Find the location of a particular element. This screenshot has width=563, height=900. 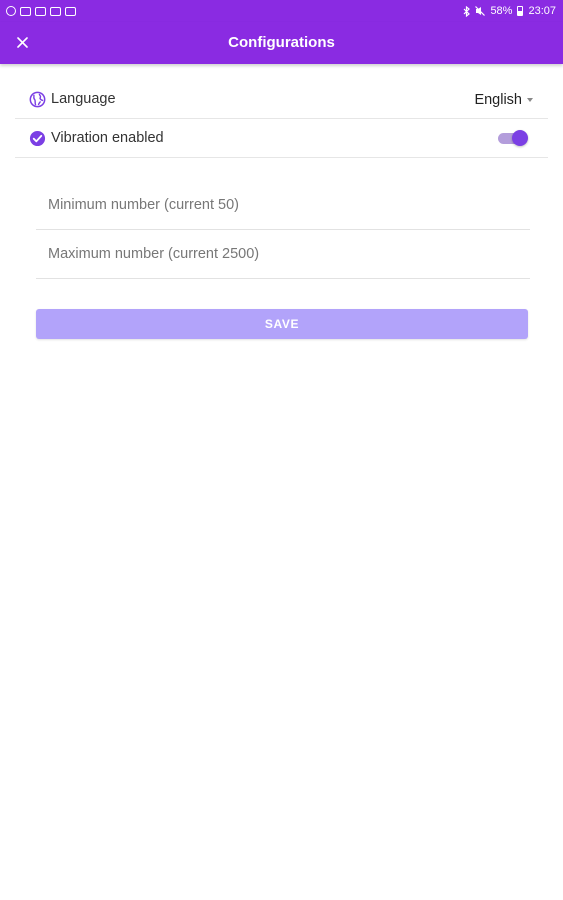

status-bar: 58% 23:07 is located at coordinates (281, 11).